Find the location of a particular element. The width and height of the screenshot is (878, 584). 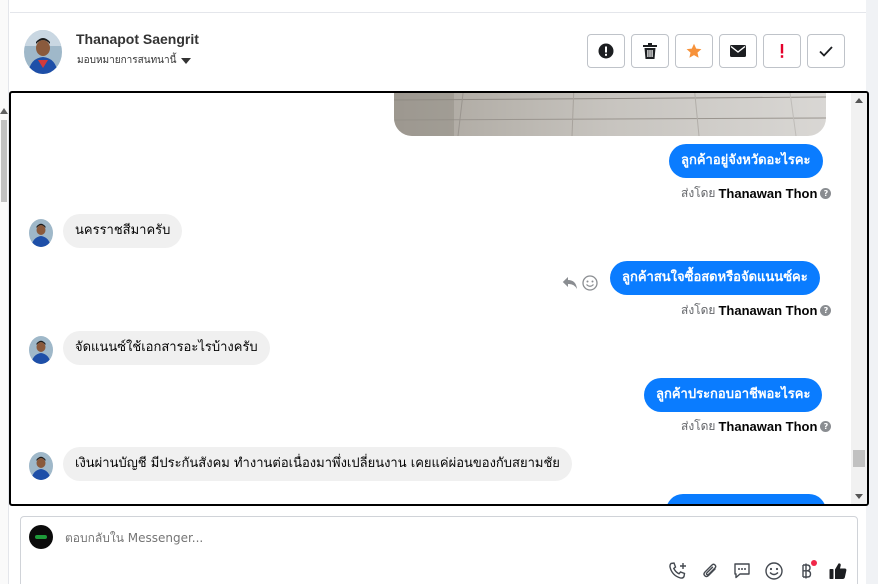

outgoing-message: ลูกค้าอยู่จังหวัดอะไรคะ is located at coordinates (746, 161).